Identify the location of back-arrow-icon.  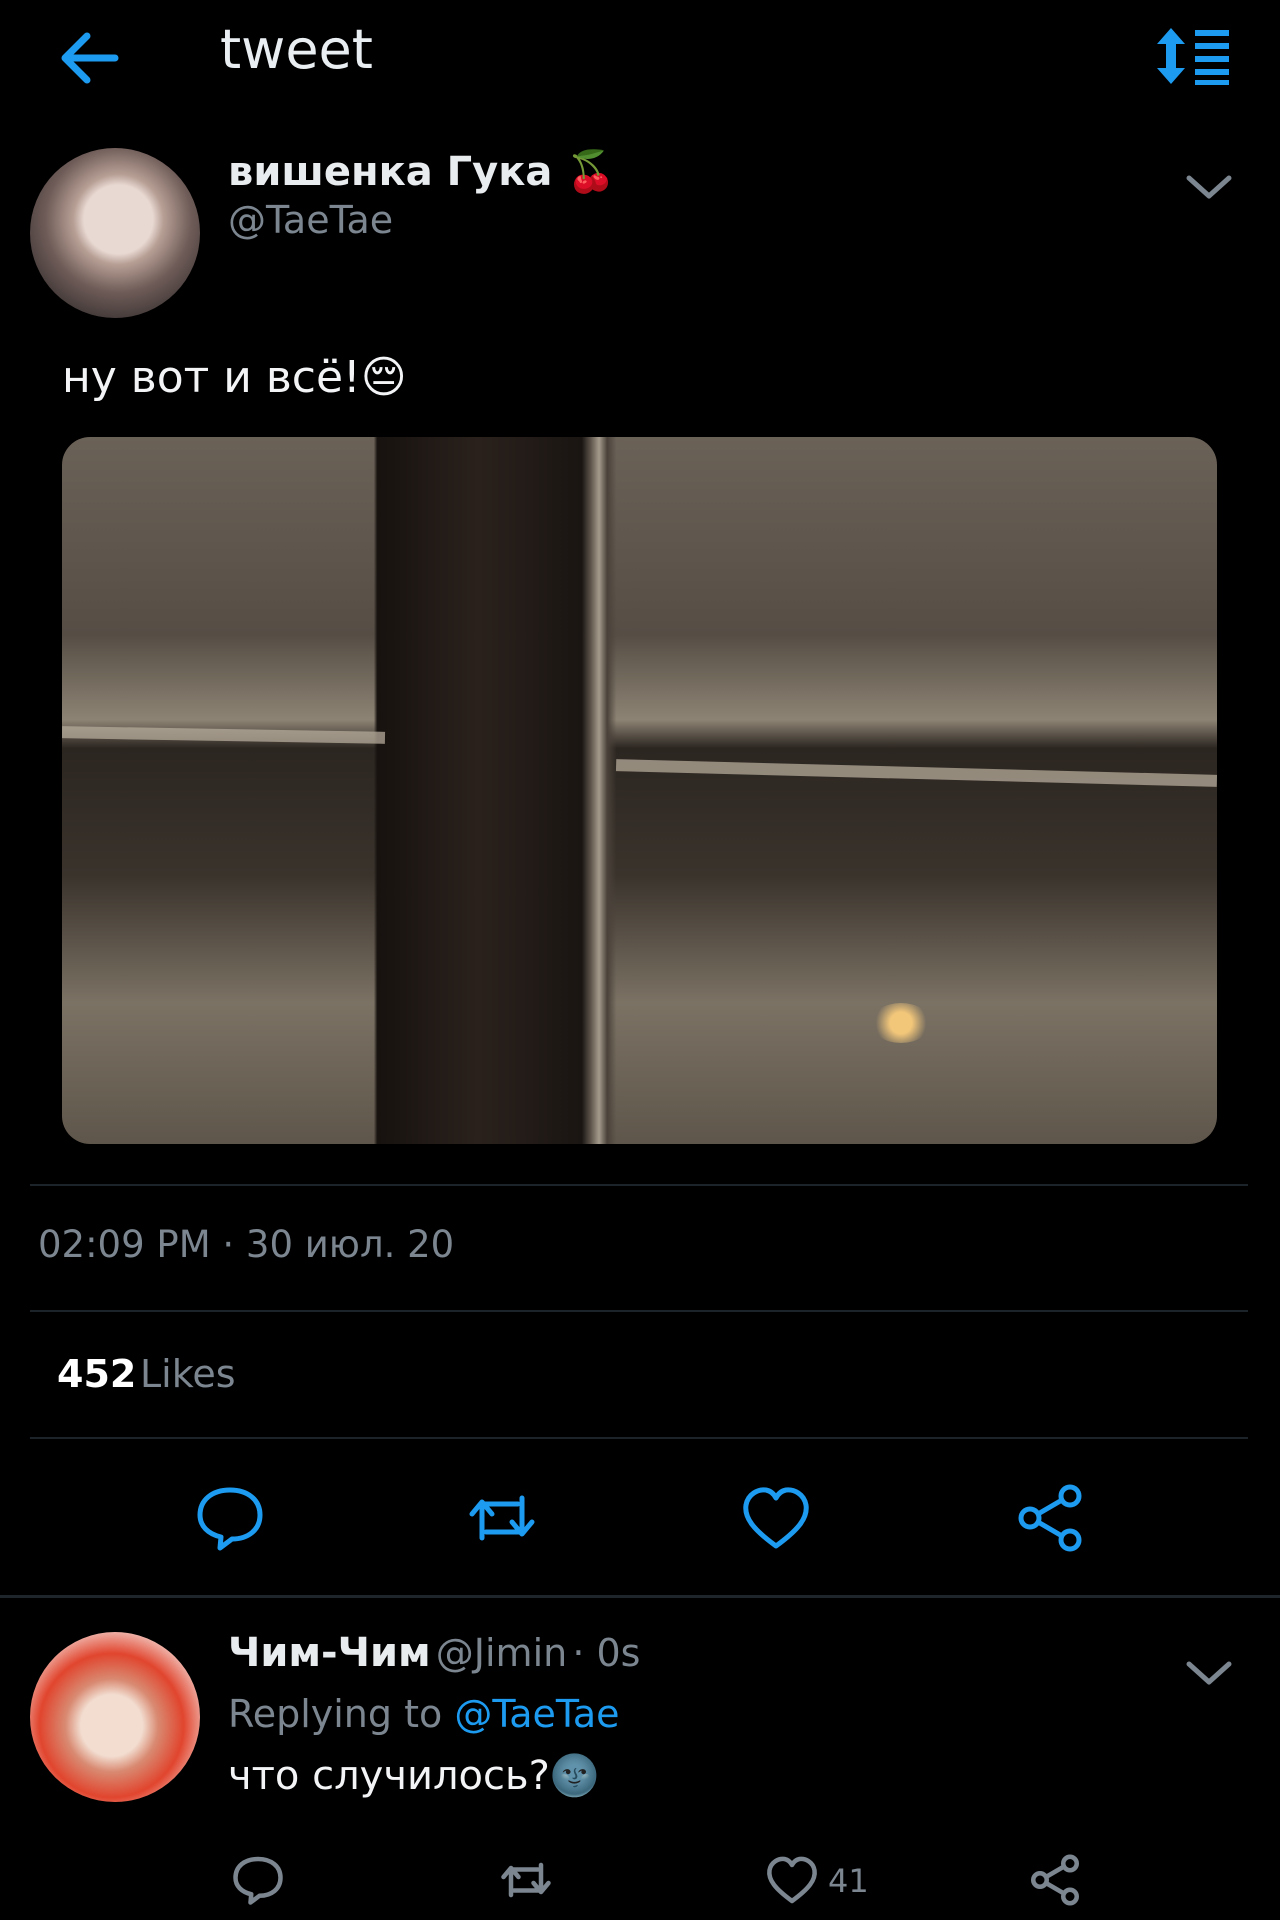
(91, 58).